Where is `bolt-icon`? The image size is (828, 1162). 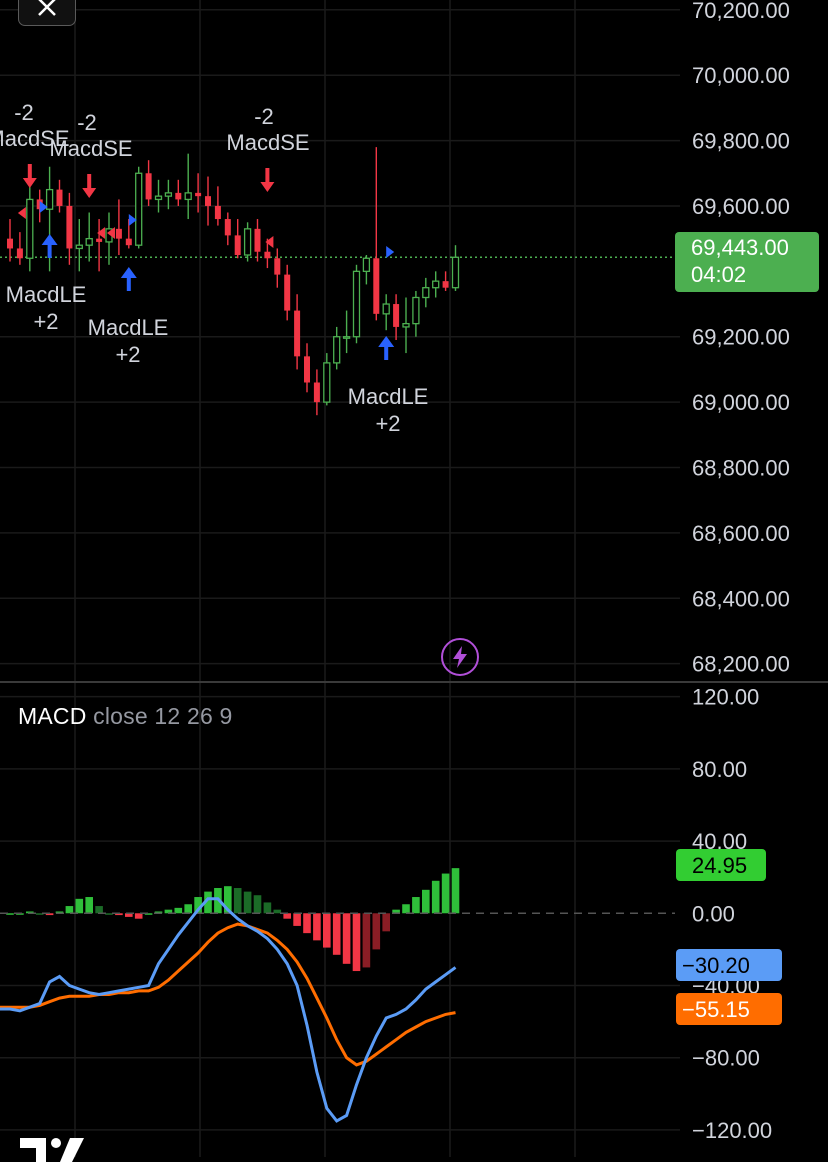 bolt-icon is located at coordinates (460, 657).